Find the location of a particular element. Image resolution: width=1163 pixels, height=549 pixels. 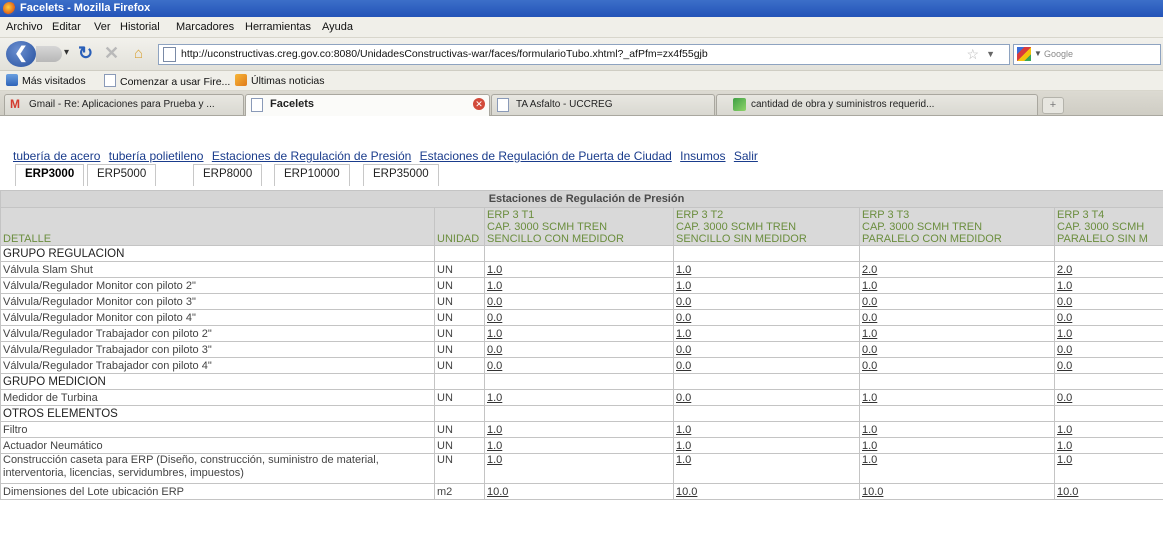

new-tab-button: + is located at coordinates (1053, 105).